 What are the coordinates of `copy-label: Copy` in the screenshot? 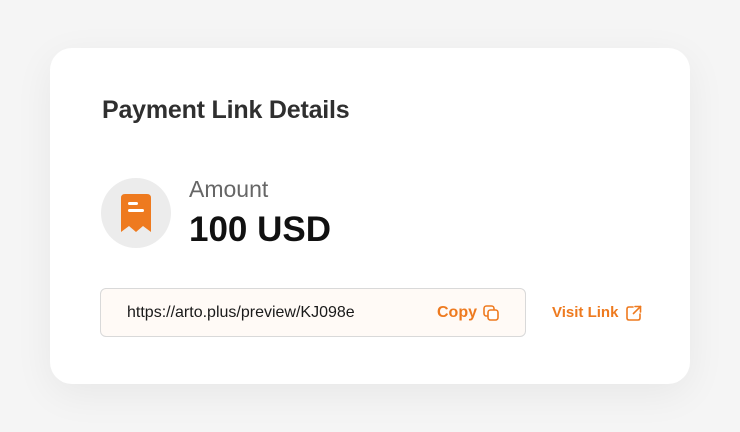 It's located at (457, 312).